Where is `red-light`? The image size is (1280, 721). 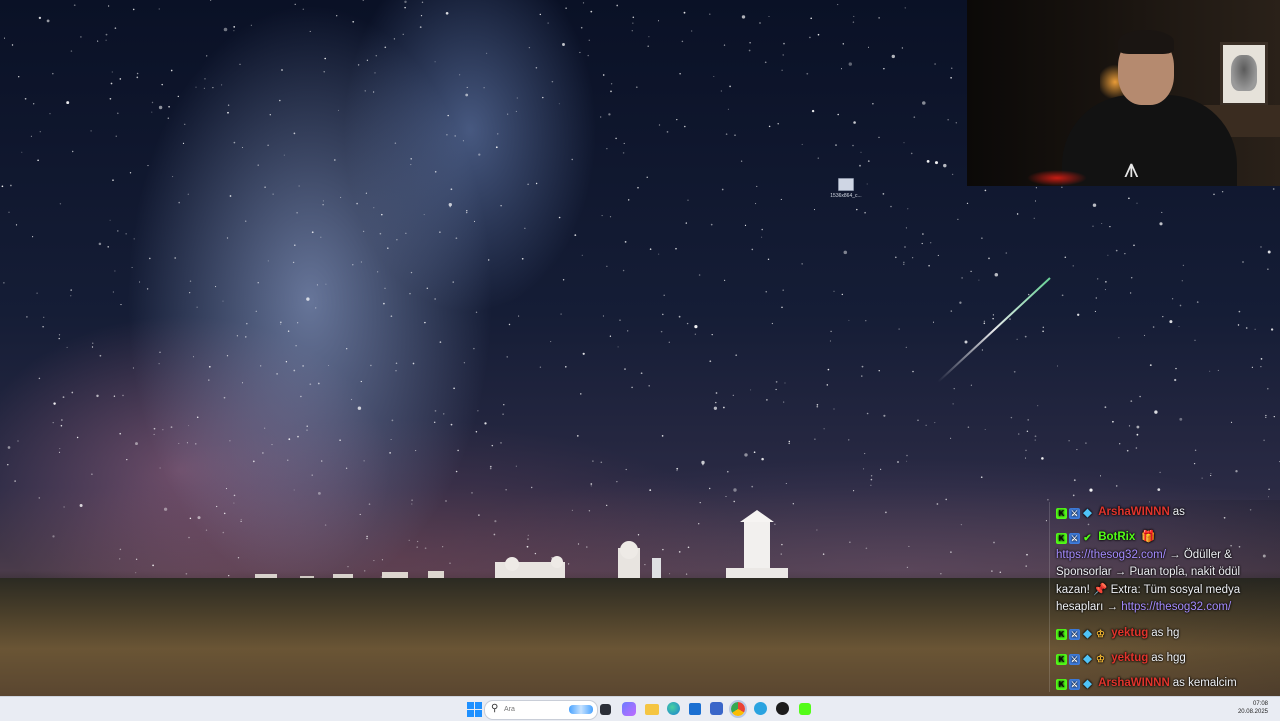
red-light is located at coordinates (1057, 178).